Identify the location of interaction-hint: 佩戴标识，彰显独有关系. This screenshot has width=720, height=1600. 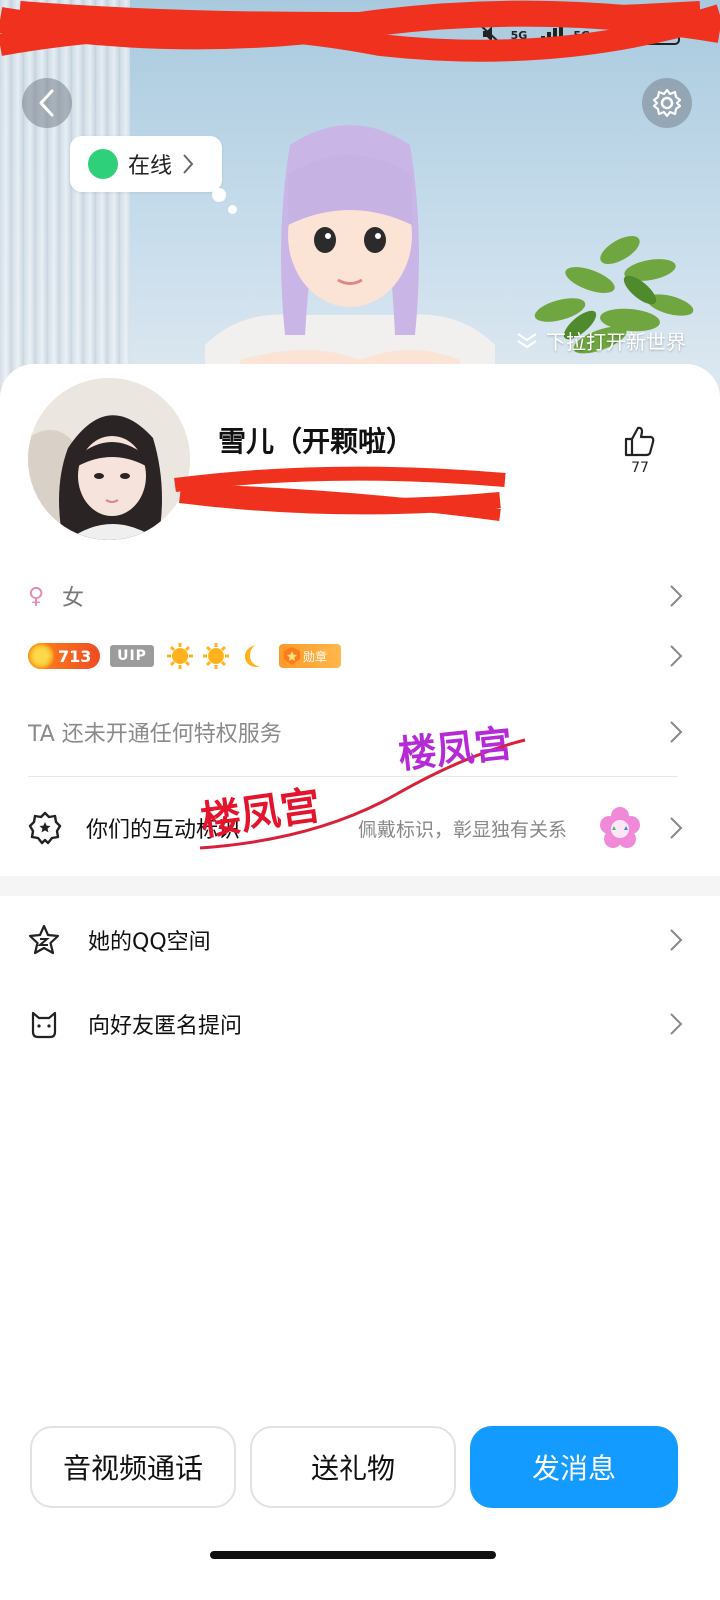
(463, 829).